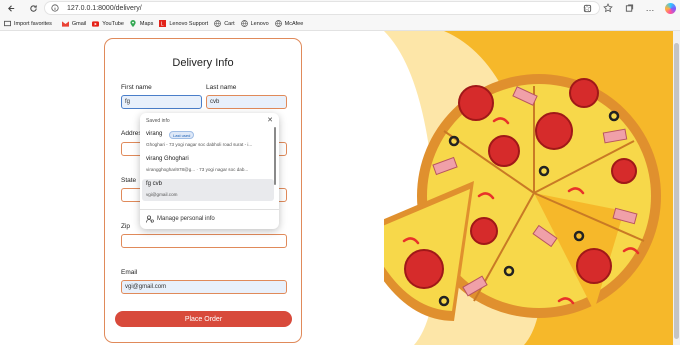 This screenshot has width=680, height=350. I want to click on autofill-entry-name: virang, so click(154, 134).